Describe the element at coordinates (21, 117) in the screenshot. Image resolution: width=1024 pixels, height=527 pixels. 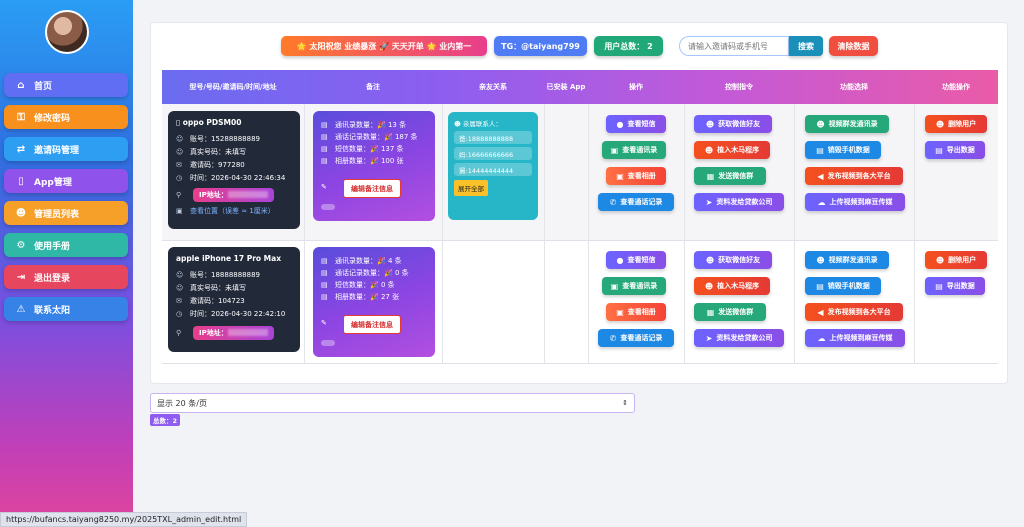
I see `key-icon: ⚿` at that location.